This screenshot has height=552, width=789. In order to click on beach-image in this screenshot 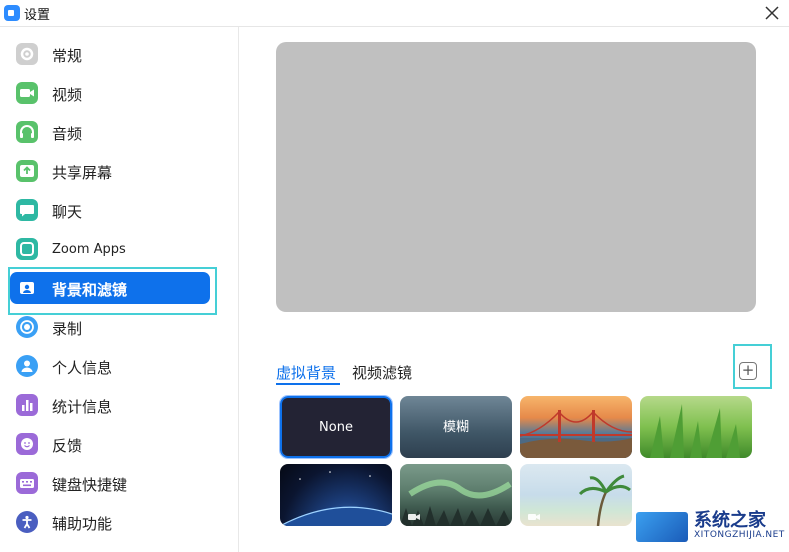, I will do `click(579, 500)`.